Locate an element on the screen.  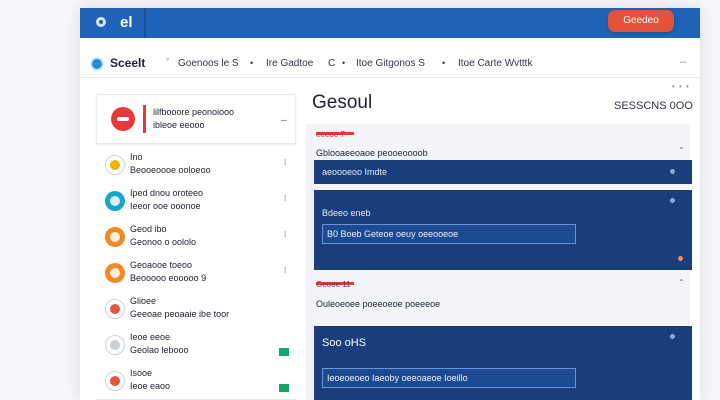
chevron-down-icon: ⌄ is located at coordinates (681, 146).